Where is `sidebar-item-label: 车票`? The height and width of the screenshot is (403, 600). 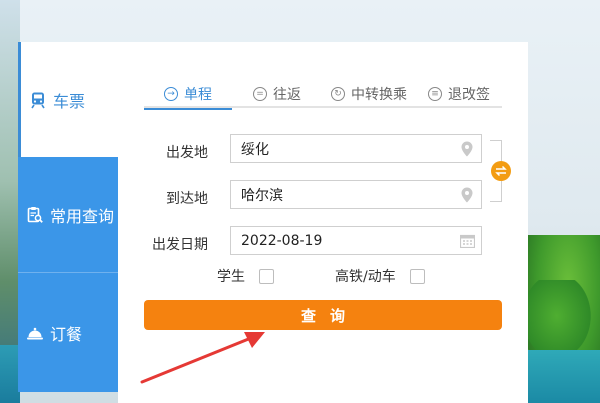 sidebar-item-label: 车票 is located at coordinates (69, 101).